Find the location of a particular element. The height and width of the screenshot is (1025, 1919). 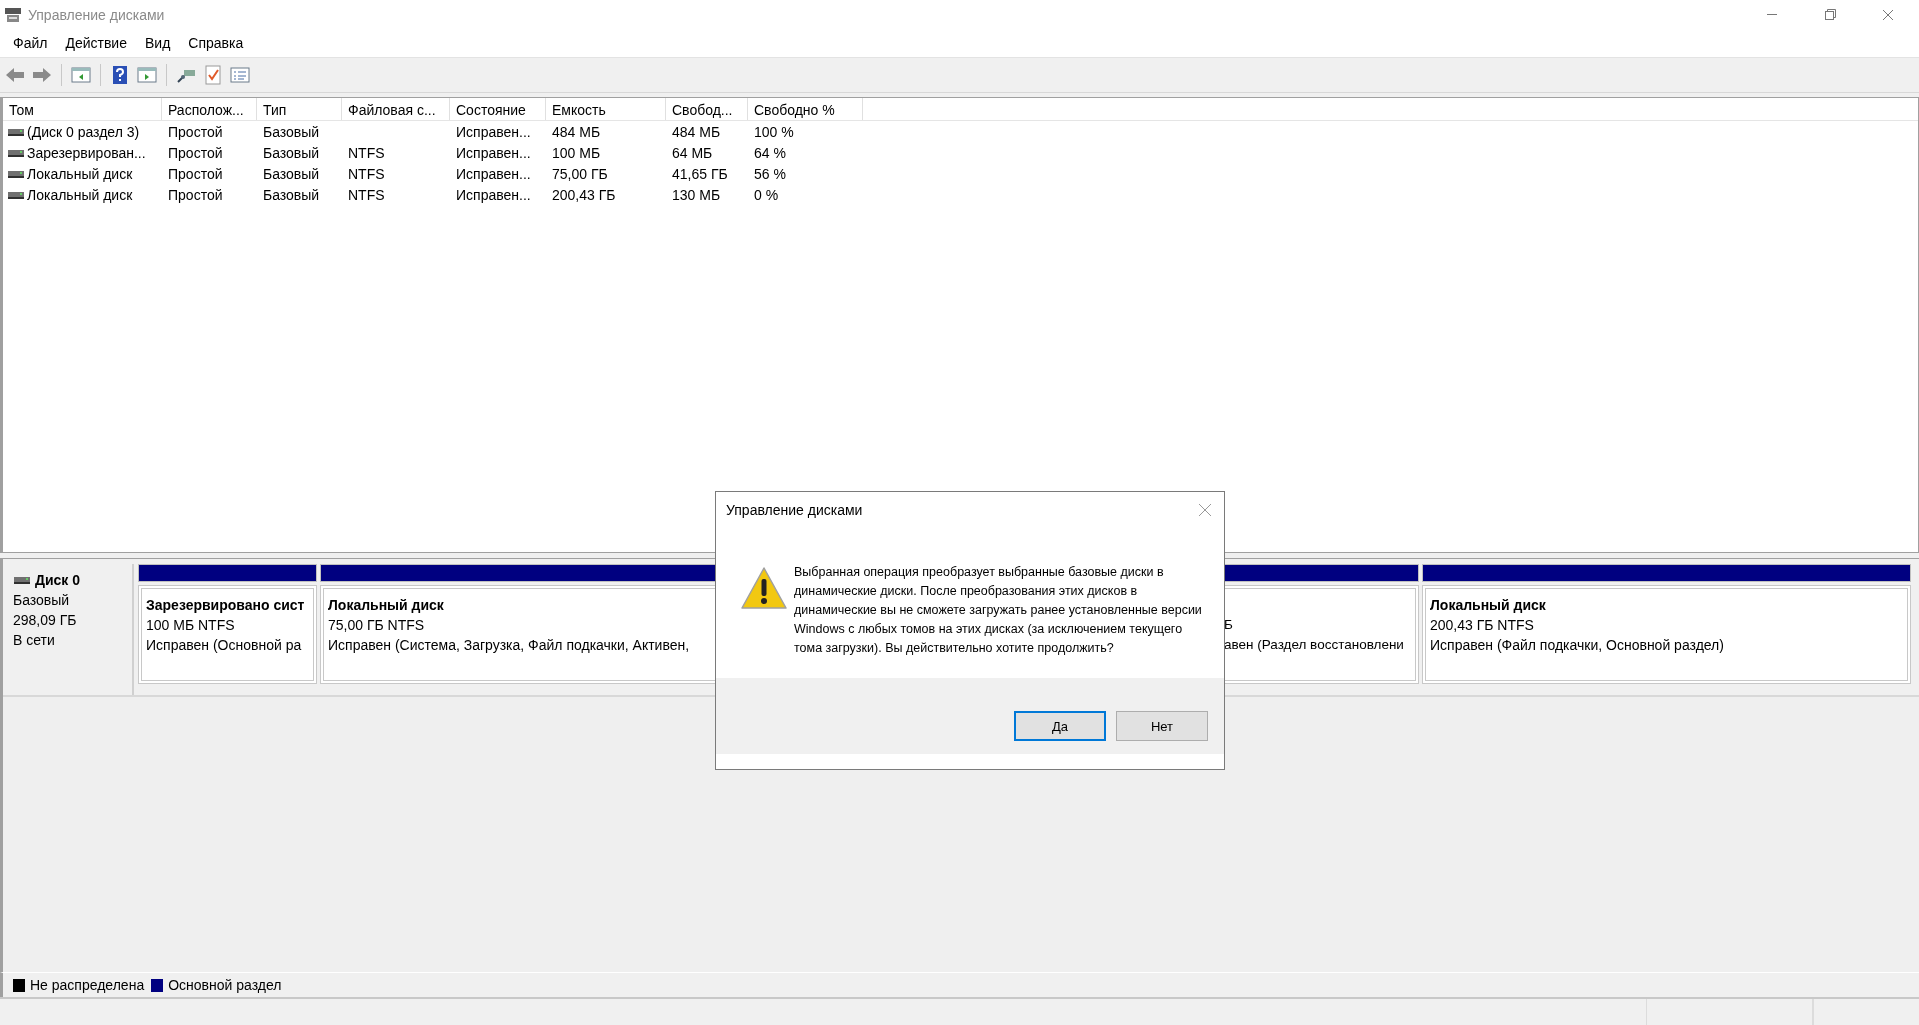

legend-label: Основной раздел is located at coordinates (225, 985).